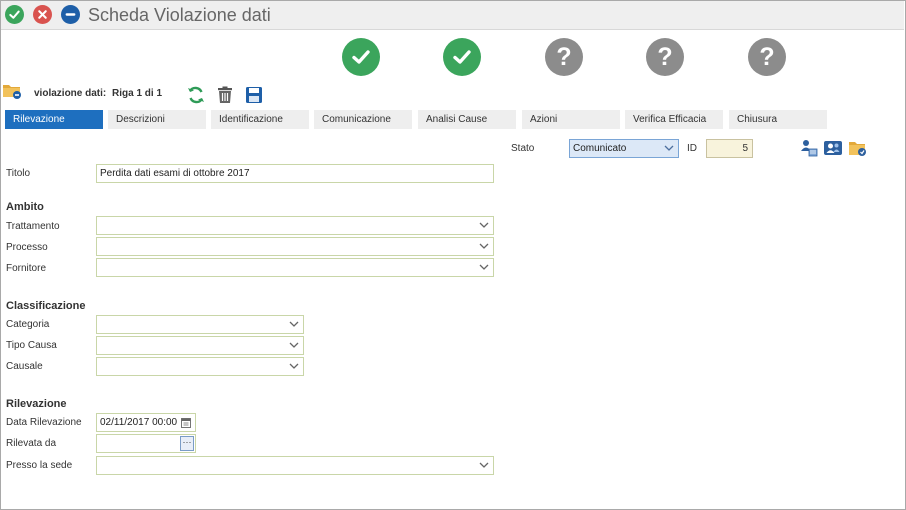  Describe the element at coordinates (26, 268) in the screenshot. I see `fornitore-label: Fornitore` at that location.